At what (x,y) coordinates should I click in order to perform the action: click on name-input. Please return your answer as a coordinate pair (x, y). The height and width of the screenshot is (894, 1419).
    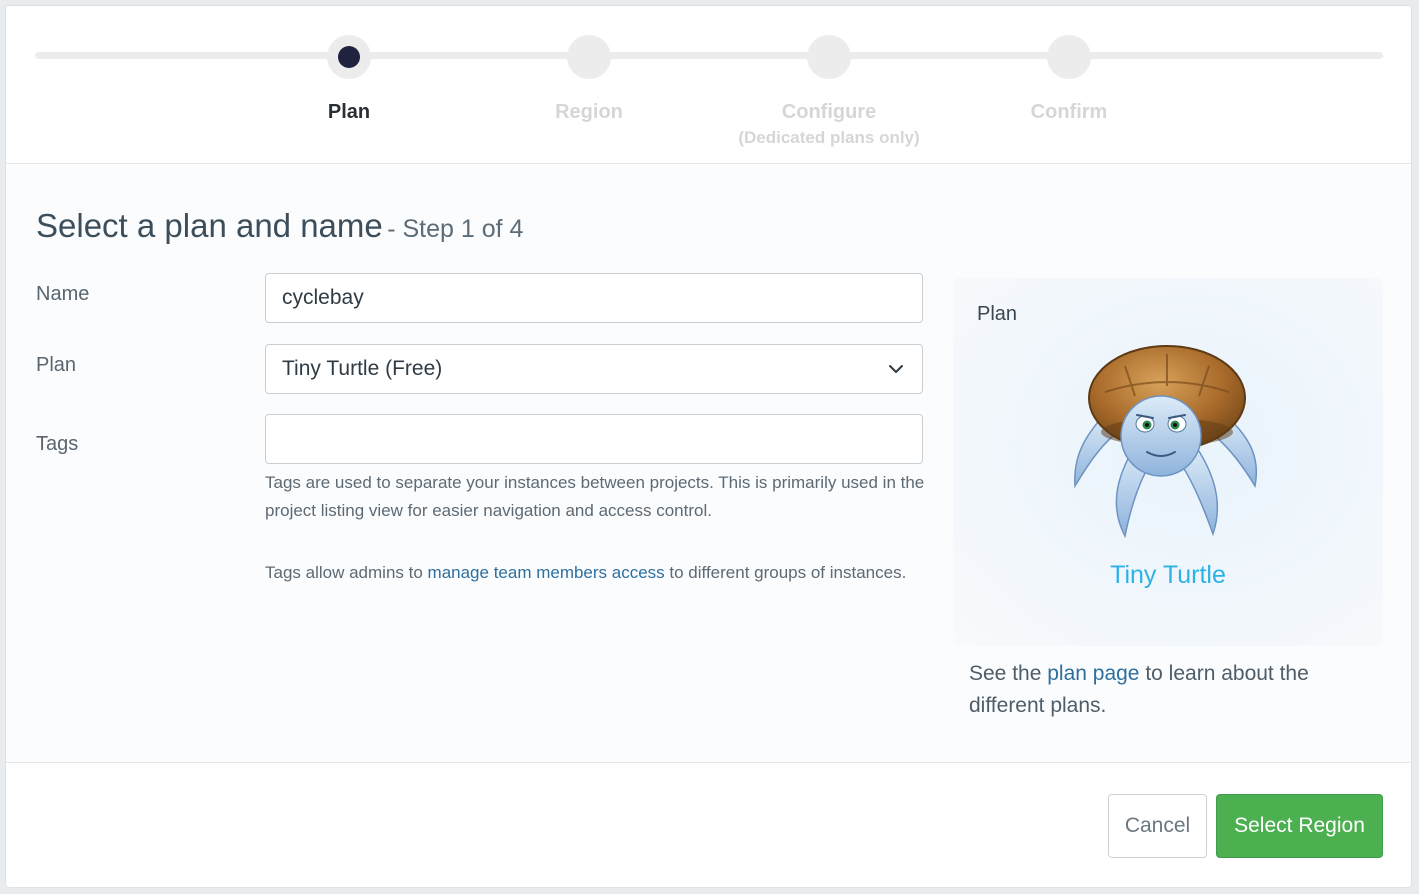
    Looking at the image, I should click on (594, 298).